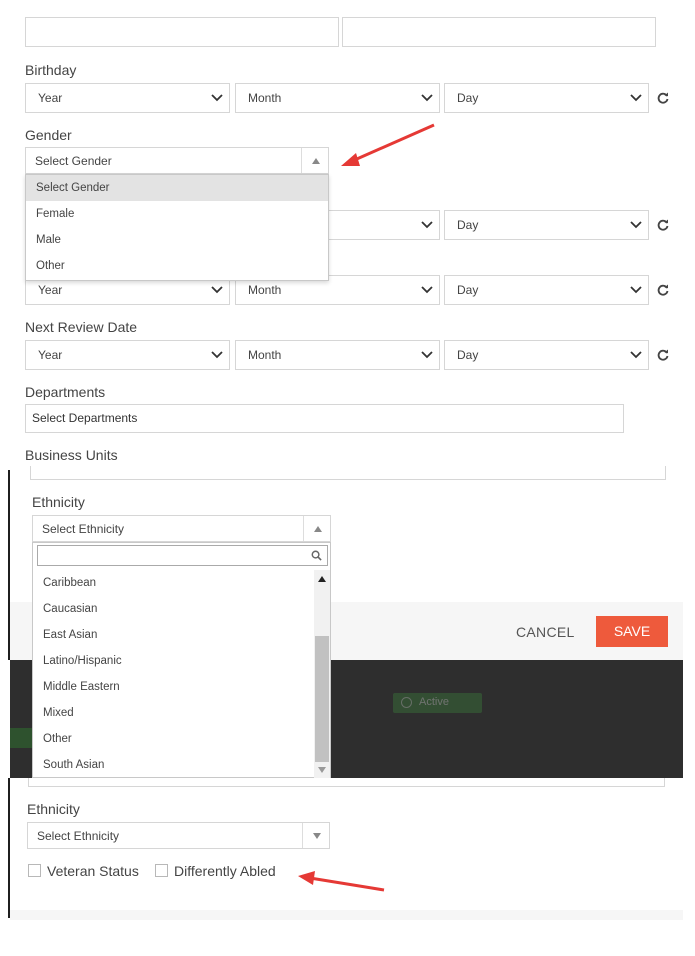 The width and height of the screenshot is (695, 956). What do you see at coordinates (182, 555) in the screenshot?
I see `ethnicity-search-input` at bounding box center [182, 555].